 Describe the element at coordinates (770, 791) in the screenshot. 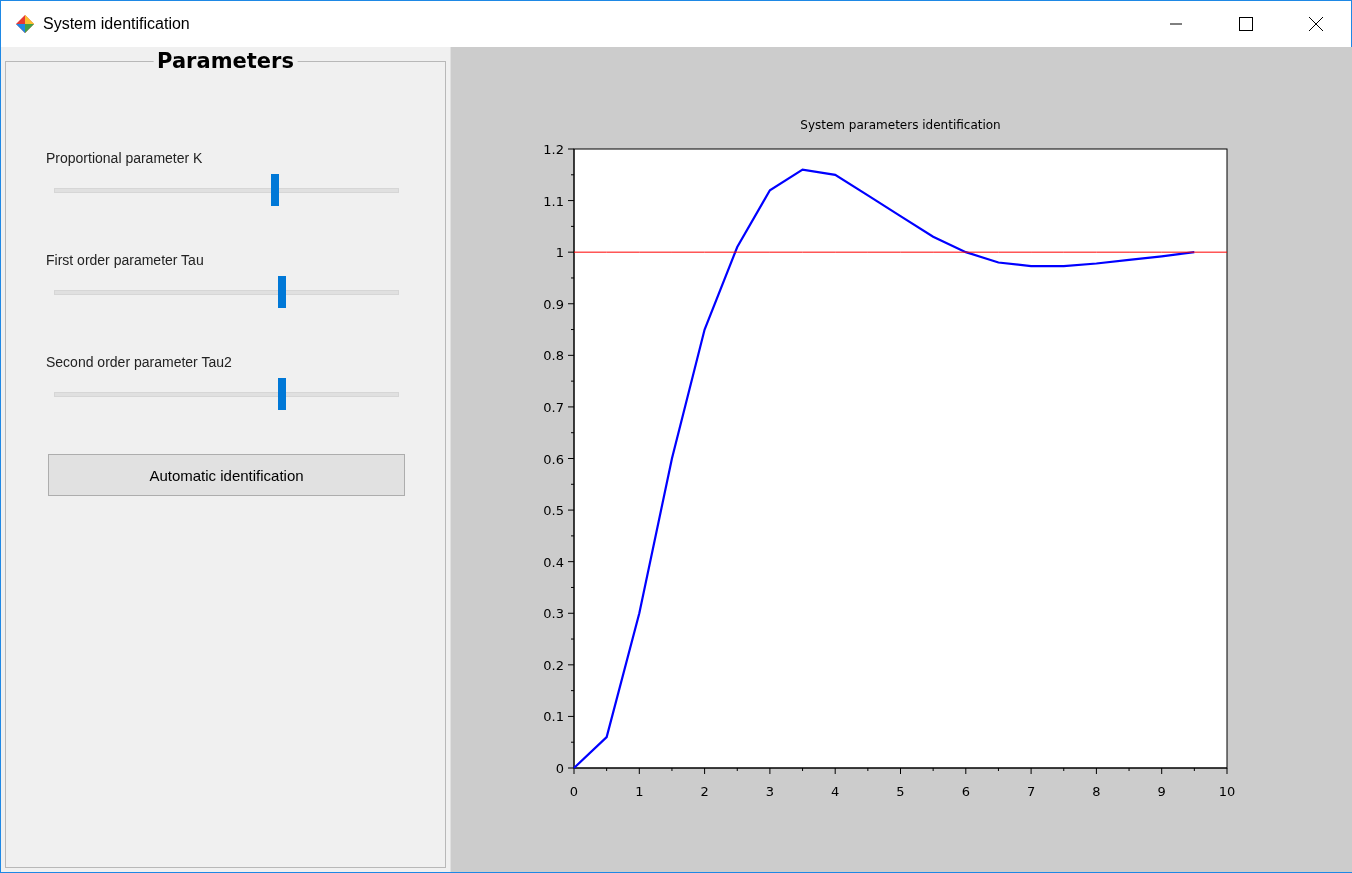

I see `x-tick-label: 3` at that location.